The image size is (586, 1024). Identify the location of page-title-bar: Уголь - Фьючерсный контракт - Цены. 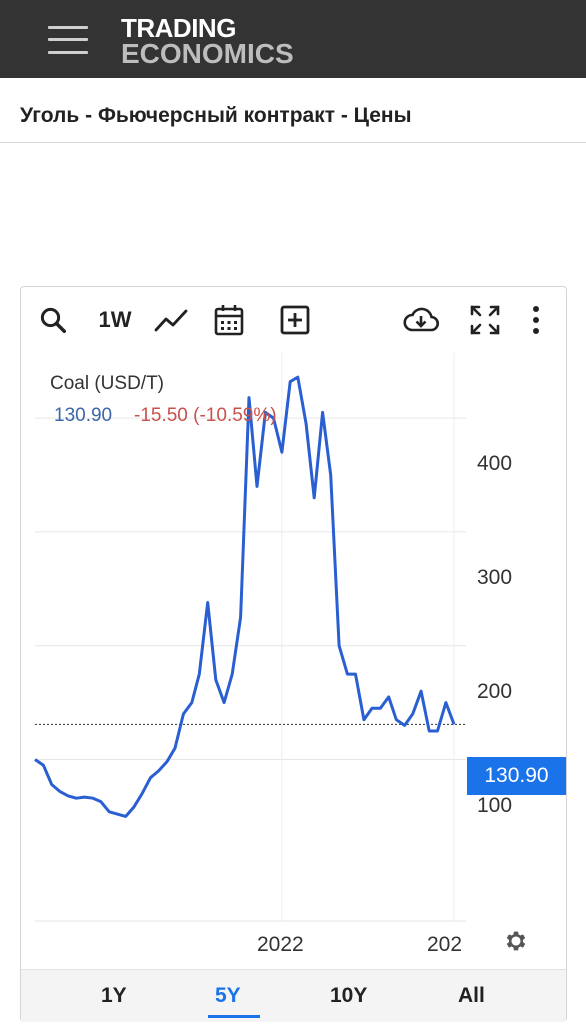
(293, 110).